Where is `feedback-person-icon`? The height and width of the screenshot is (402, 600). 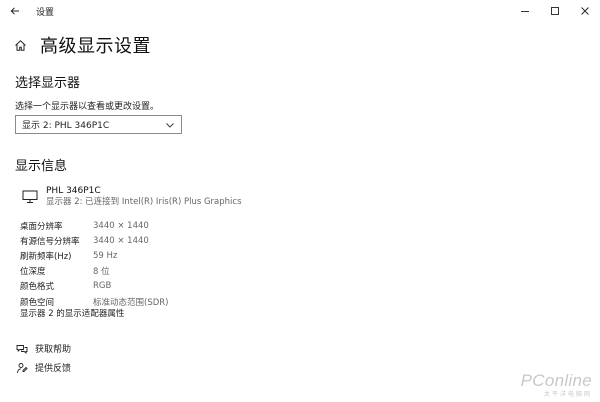
feedback-person-icon is located at coordinates (22, 367).